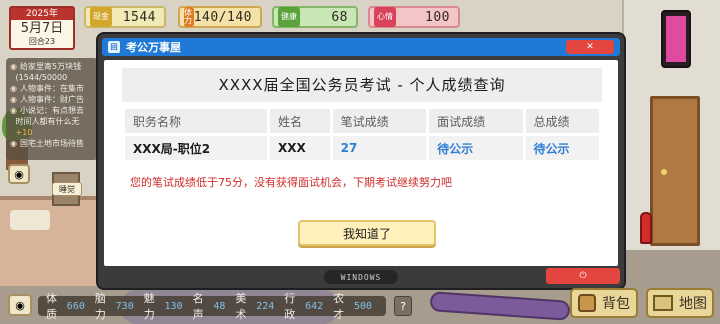  Describe the element at coordinates (241, 306) in the screenshot. I see `stat-label-art: 美术` at that location.